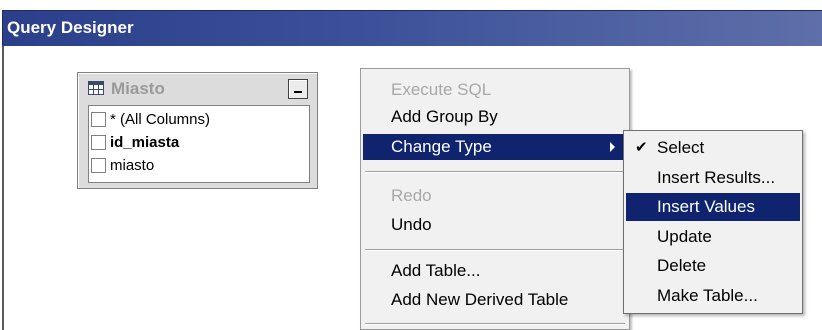 The width and height of the screenshot is (822, 330). I want to click on menu-item-add-derived-table: Add New Derived Table, so click(495, 300).